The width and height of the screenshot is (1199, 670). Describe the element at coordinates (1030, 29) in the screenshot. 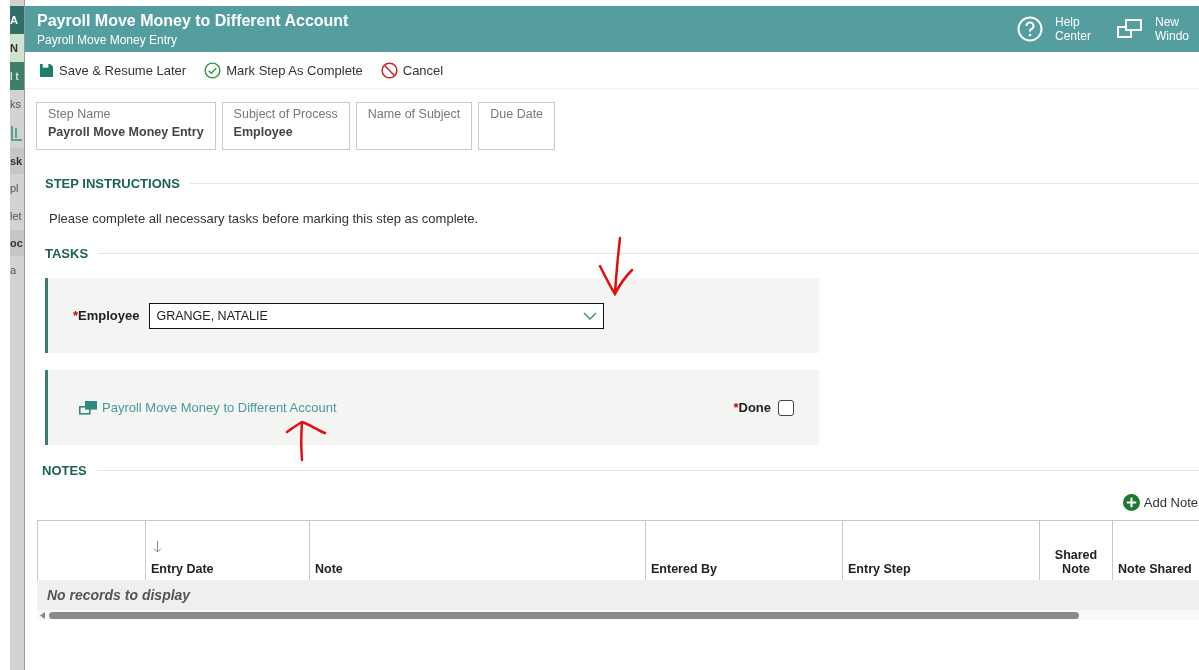

I see `help-icon` at that location.